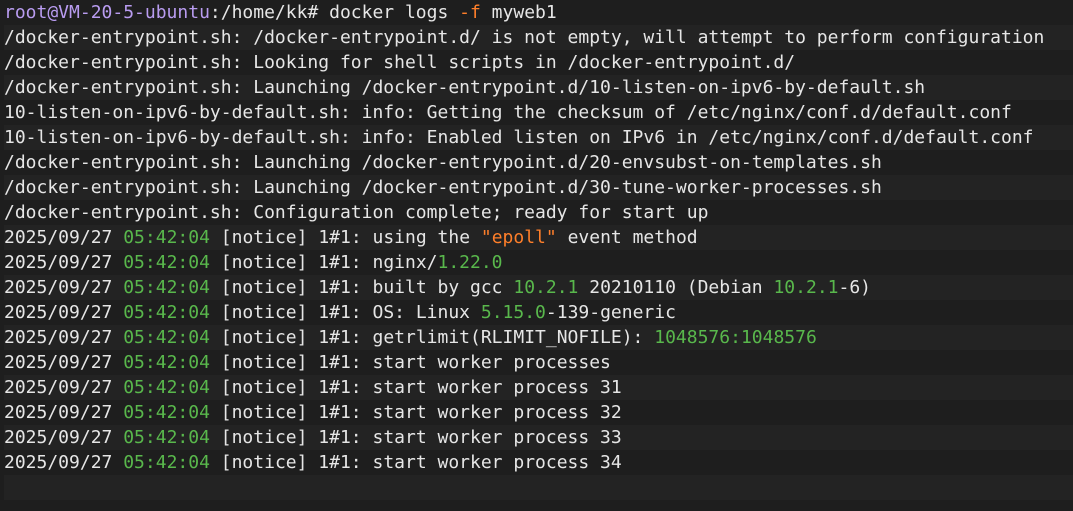 This screenshot has height=511, width=1073. Describe the element at coordinates (220, 237) in the screenshot. I see `log-text-segment: [` at that location.